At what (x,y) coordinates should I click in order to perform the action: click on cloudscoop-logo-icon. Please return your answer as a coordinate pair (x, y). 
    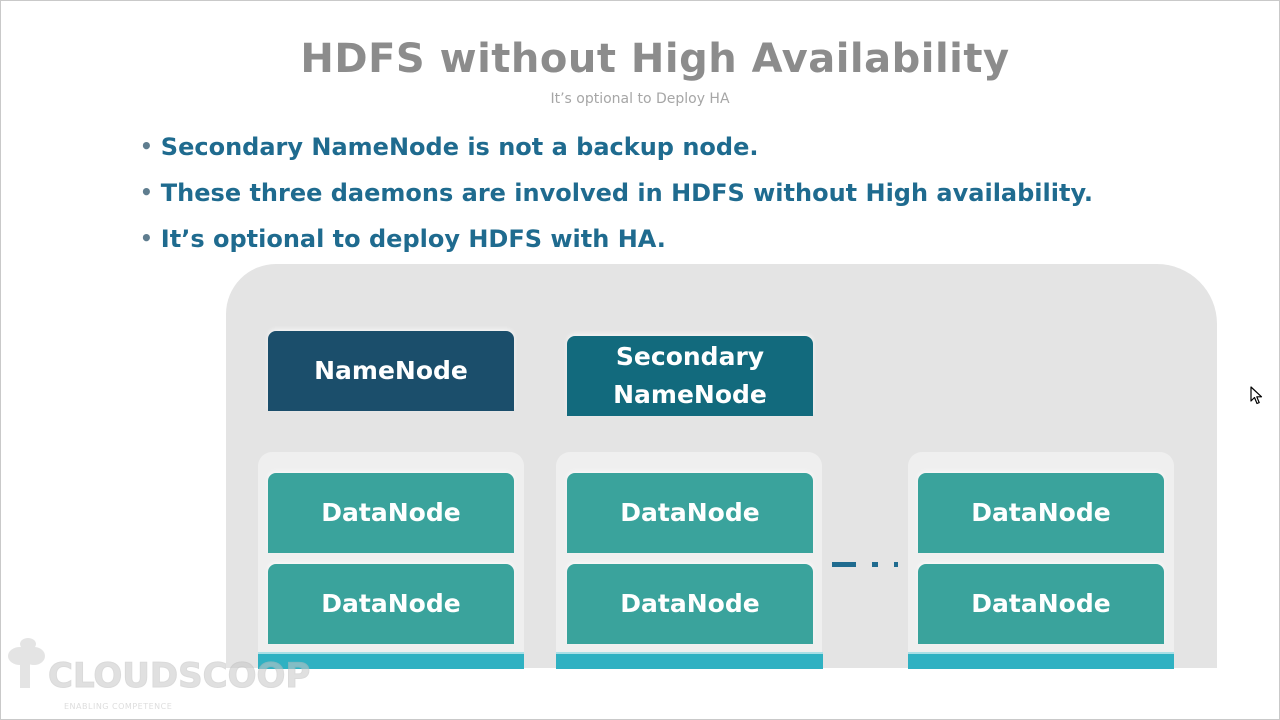
    Looking at the image, I should click on (26, 663).